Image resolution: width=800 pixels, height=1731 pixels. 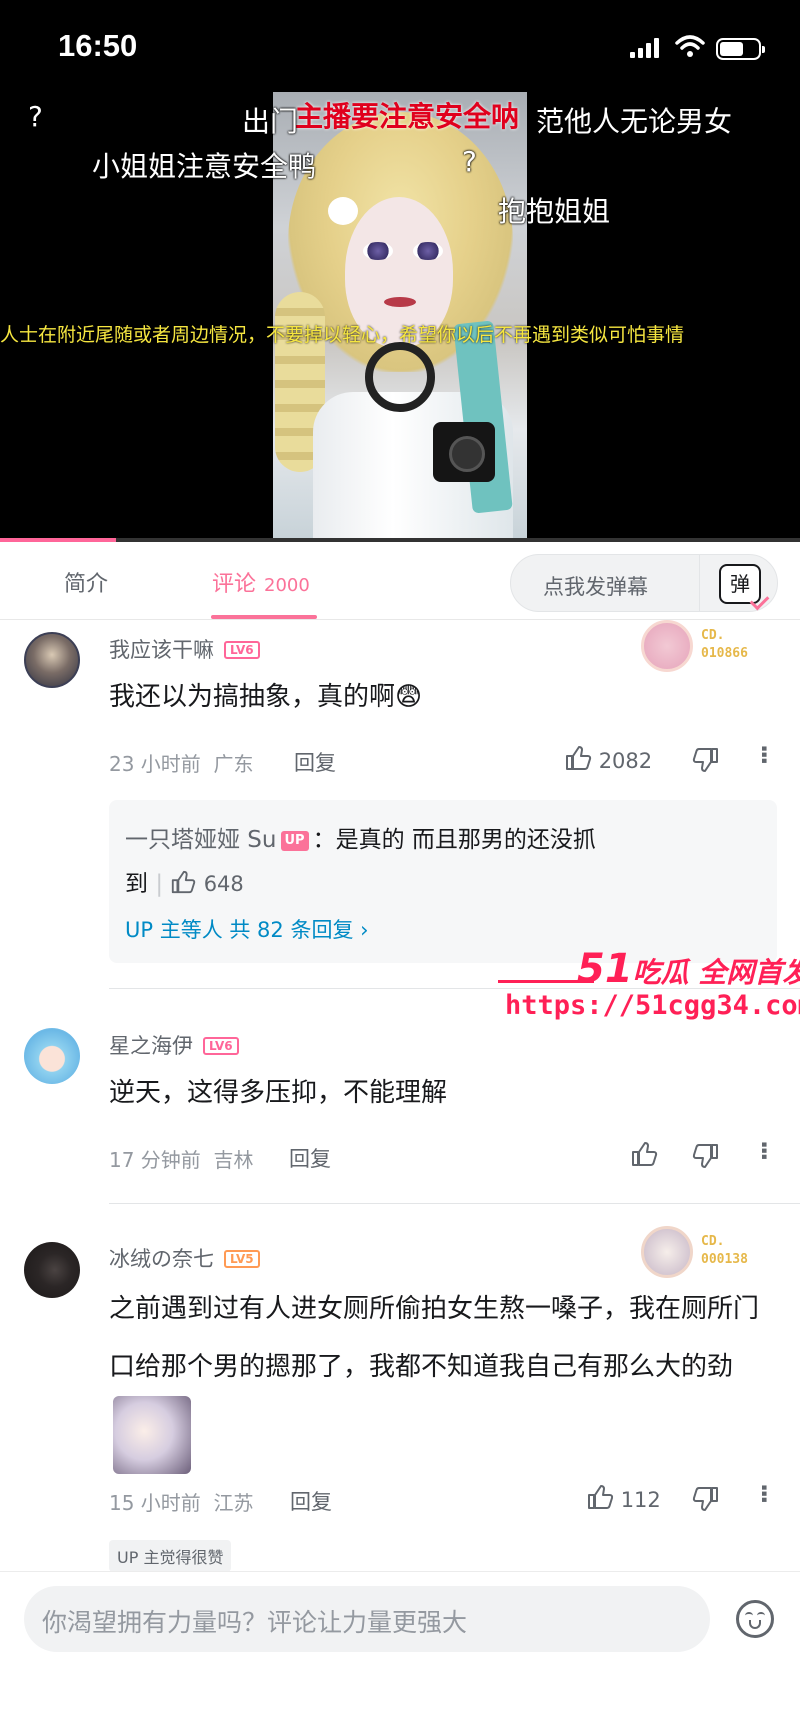 What do you see at coordinates (454, 1203) in the screenshot?
I see `divider` at bounding box center [454, 1203].